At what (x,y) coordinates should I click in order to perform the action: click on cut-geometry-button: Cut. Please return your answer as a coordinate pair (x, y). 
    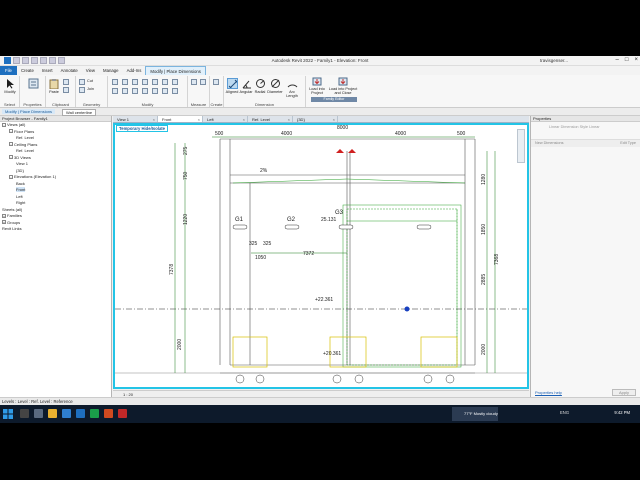
    Looking at the image, I should click on (96, 81).